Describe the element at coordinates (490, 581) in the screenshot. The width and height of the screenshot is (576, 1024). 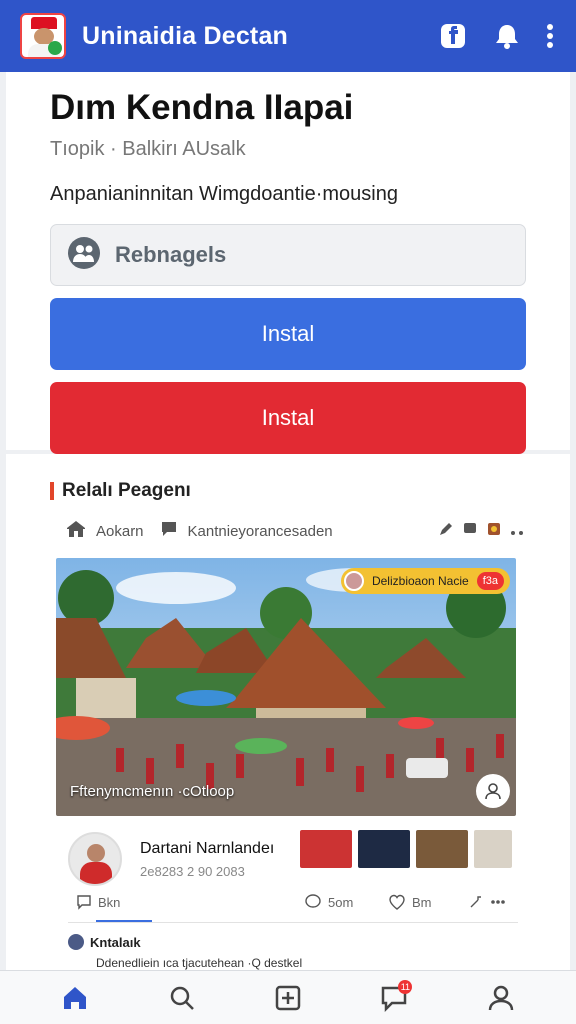
I see `live-badge: f3a` at that location.